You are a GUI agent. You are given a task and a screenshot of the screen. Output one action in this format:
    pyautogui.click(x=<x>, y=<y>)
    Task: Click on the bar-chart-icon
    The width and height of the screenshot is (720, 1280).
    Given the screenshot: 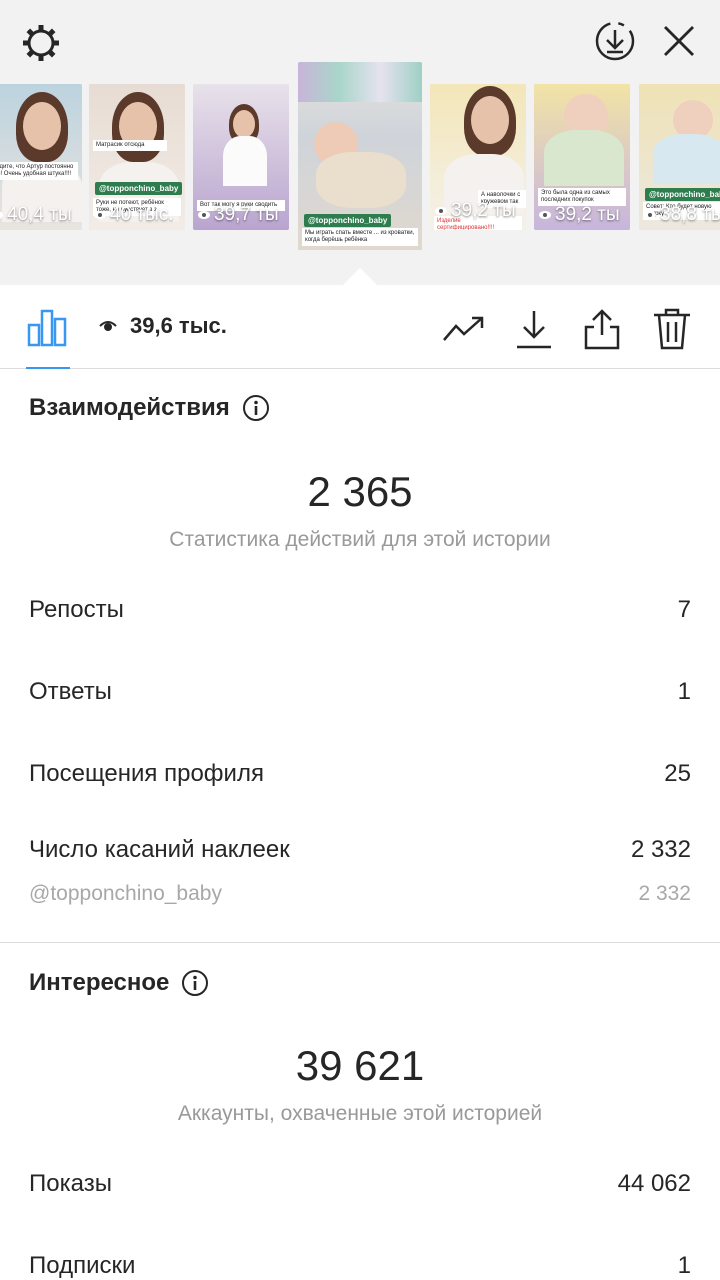 What is the action you would take?
    pyautogui.click(x=48, y=327)
    